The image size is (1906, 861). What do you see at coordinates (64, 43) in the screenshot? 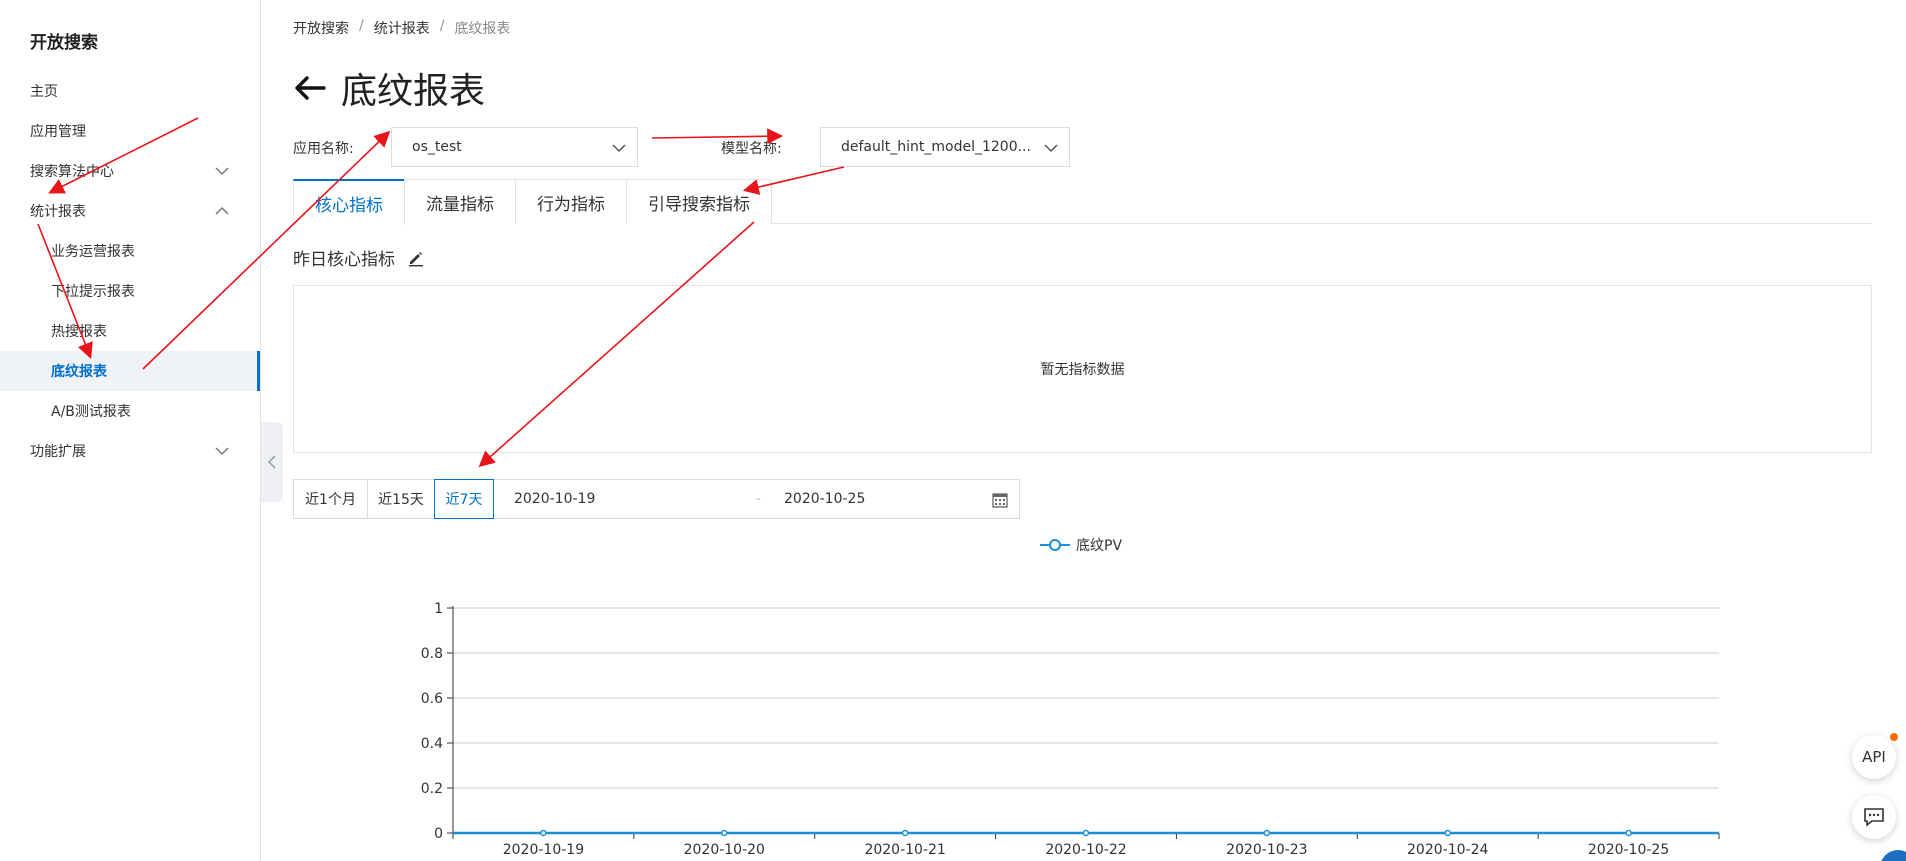
I see `sidebar-title: 开放搜索` at bounding box center [64, 43].